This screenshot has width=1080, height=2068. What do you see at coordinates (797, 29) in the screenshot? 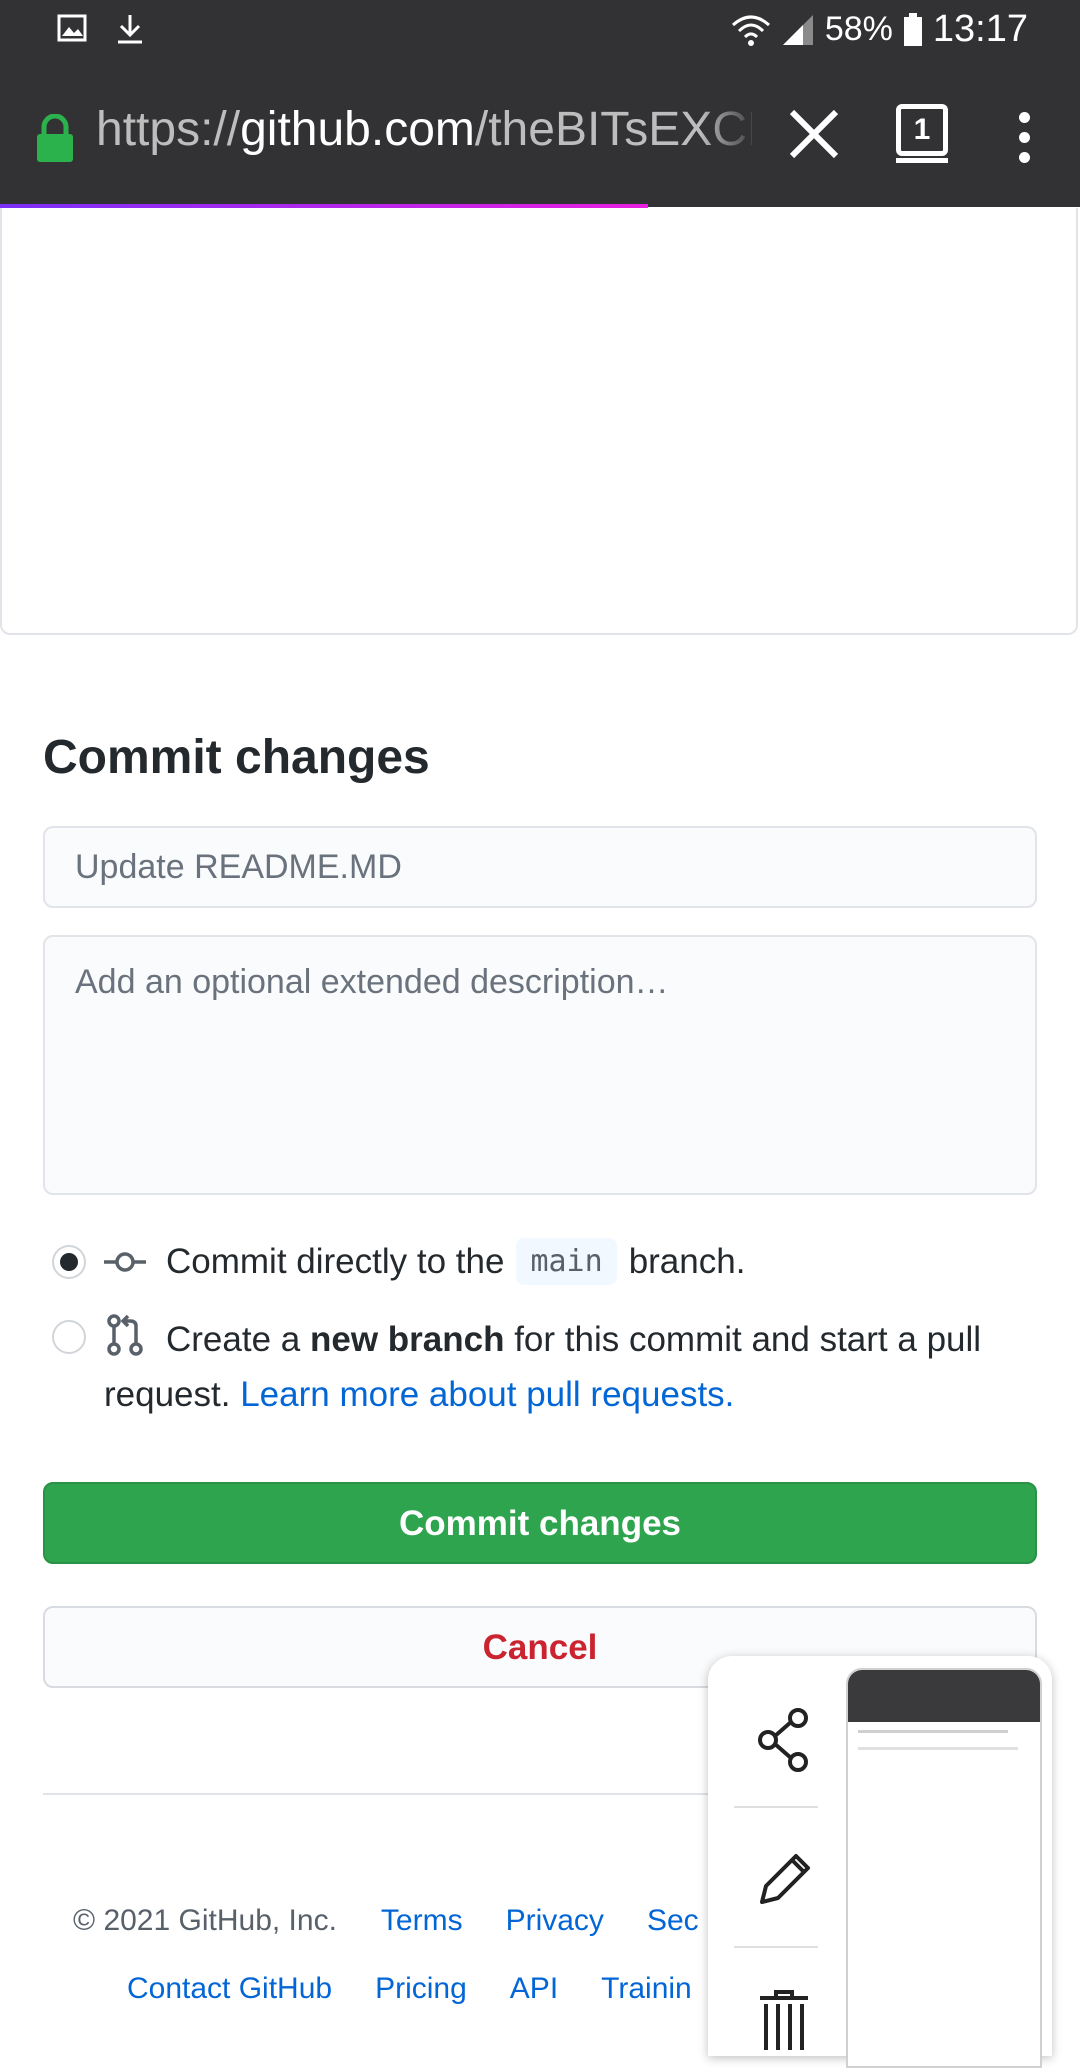
I see `signal-icon` at bounding box center [797, 29].